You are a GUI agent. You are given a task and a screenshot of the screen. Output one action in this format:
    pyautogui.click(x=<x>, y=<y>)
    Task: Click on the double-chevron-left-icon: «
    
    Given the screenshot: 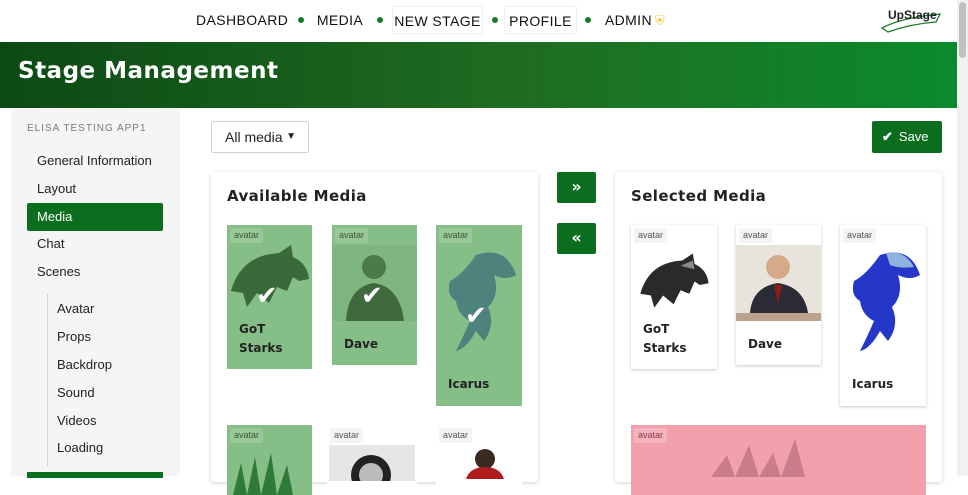 What is the action you would take?
    pyautogui.click(x=576, y=237)
    